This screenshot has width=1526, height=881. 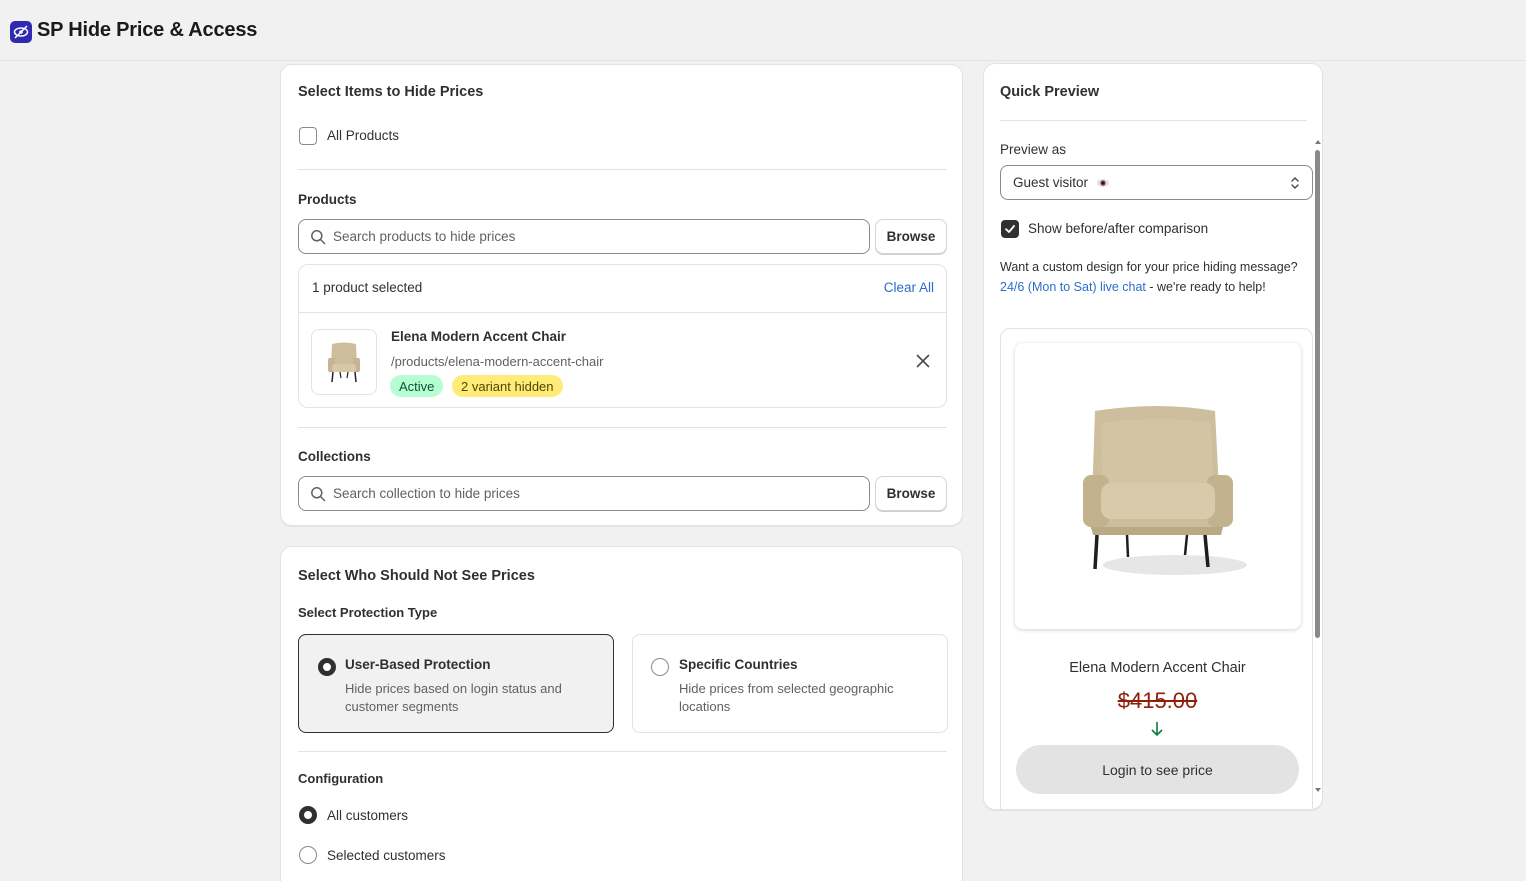 What do you see at coordinates (1157, 730) in the screenshot?
I see `arrow-down-icon` at bounding box center [1157, 730].